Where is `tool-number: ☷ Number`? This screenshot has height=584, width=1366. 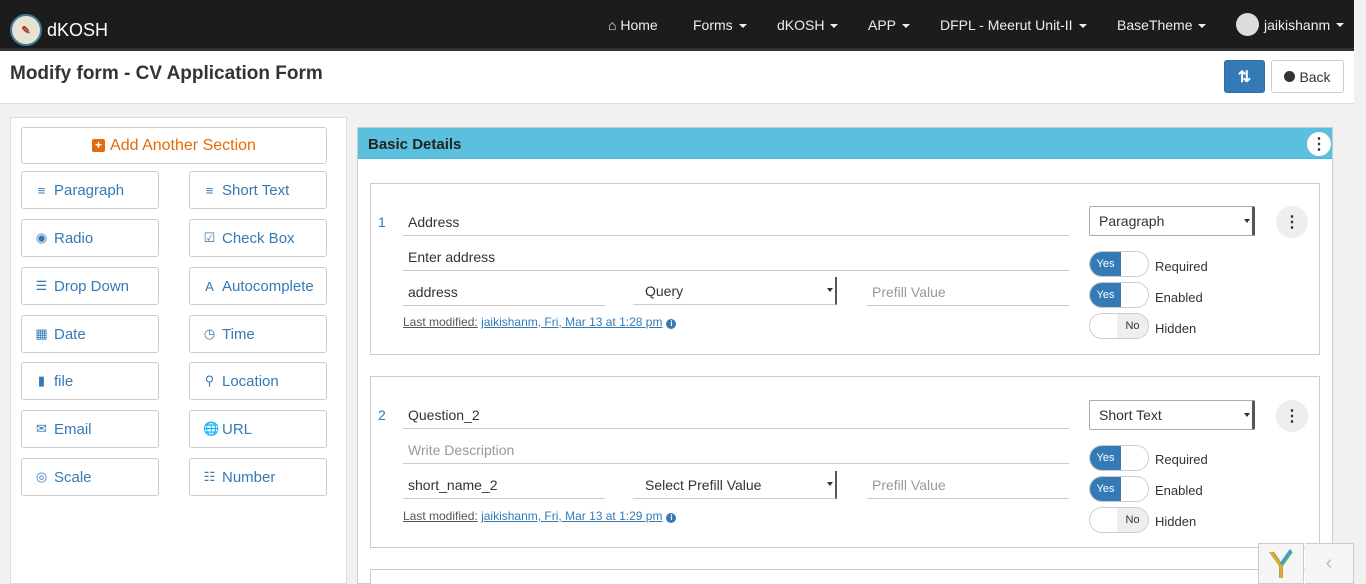 tool-number: ☷ Number is located at coordinates (258, 477).